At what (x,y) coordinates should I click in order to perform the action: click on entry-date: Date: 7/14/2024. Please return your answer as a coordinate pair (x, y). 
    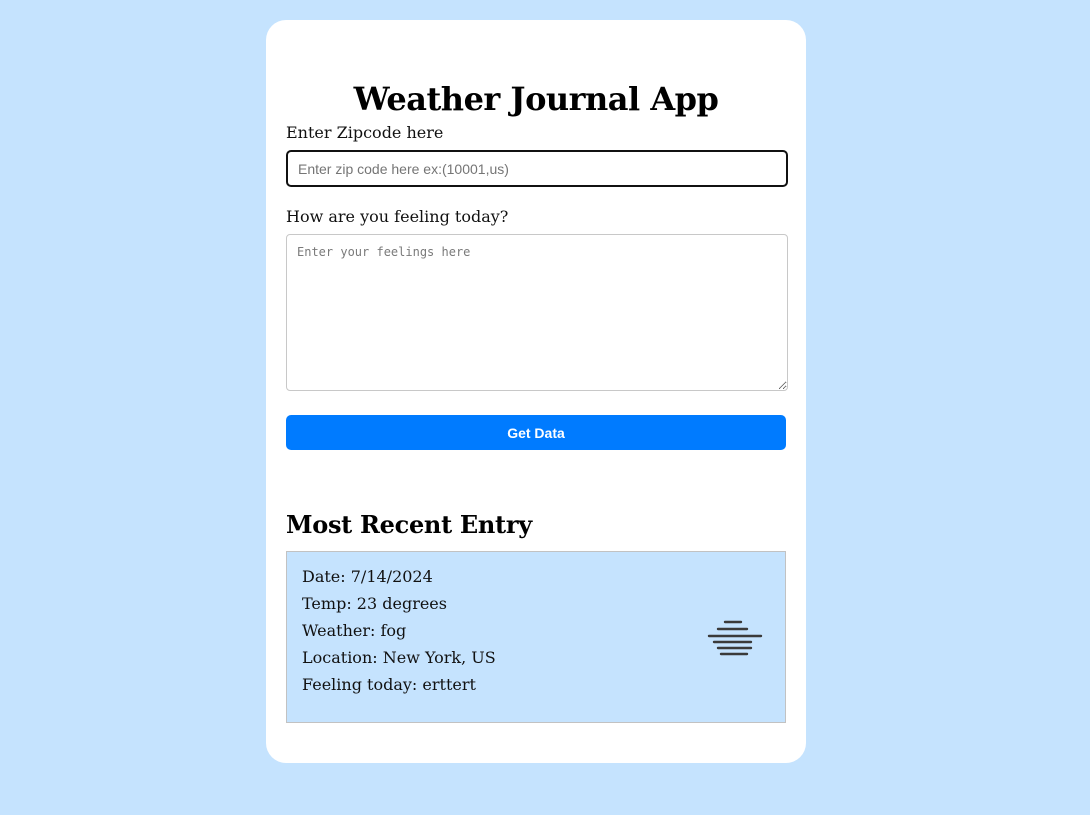
    Looking at the image, I should click on (367, 576).